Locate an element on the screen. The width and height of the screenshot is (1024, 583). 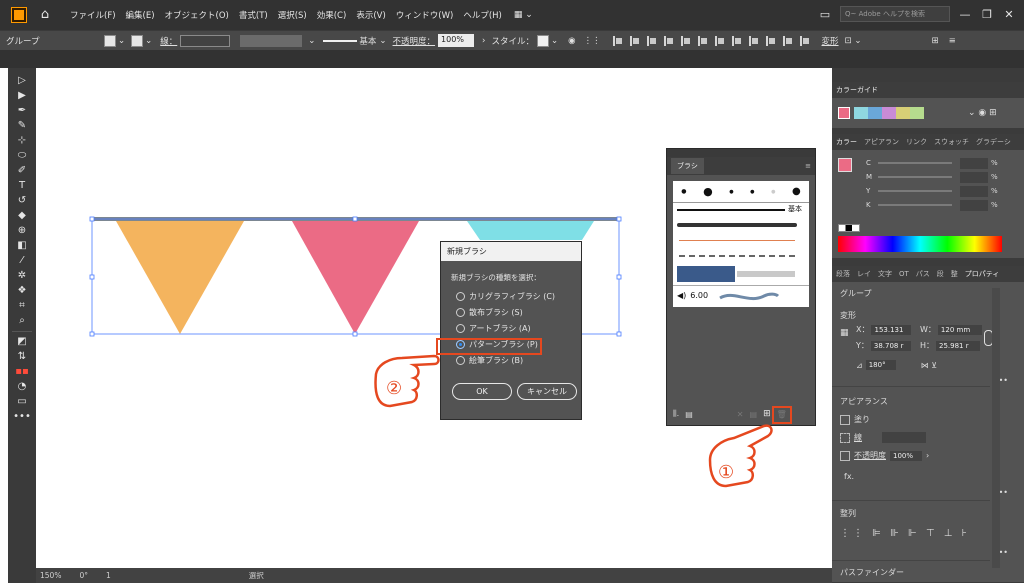
reference-point-icon: ▦ is located at coordinates (844, 333).